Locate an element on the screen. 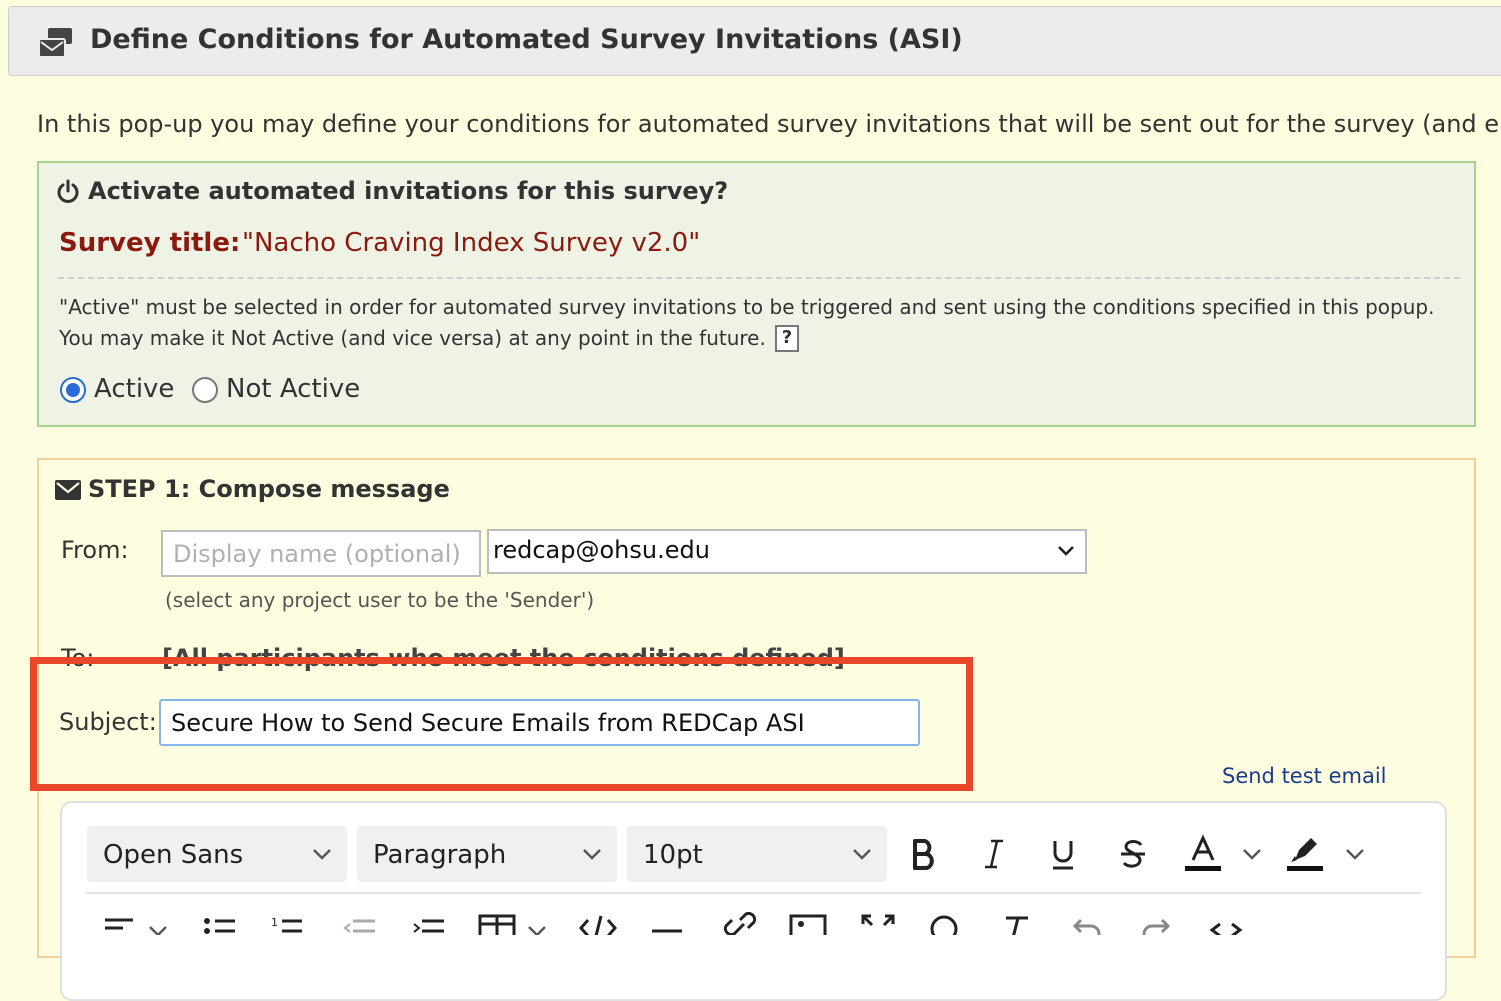 This screenshot has height=1001, width=1501. link-icon is located at coordinates (740, 923).